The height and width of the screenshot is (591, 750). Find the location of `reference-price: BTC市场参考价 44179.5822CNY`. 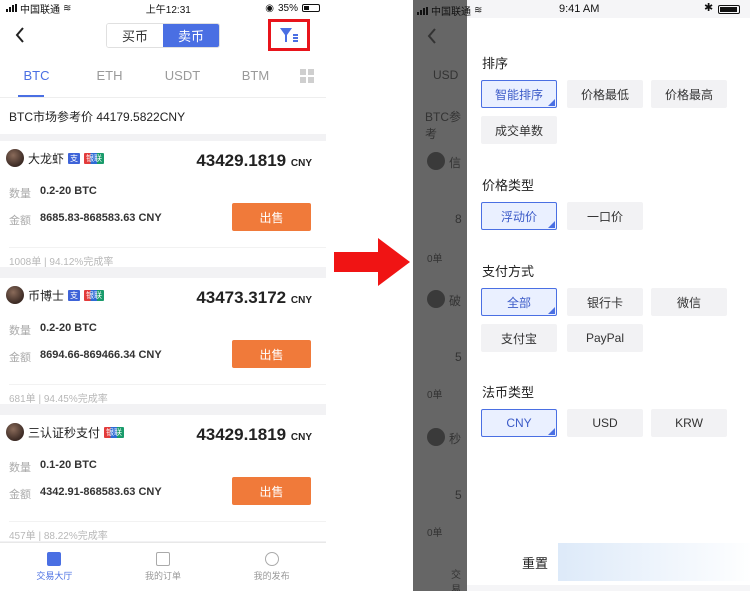

reference-price: BTC市场参考价 44179.5822CNY is located at coordinates (163, 116).